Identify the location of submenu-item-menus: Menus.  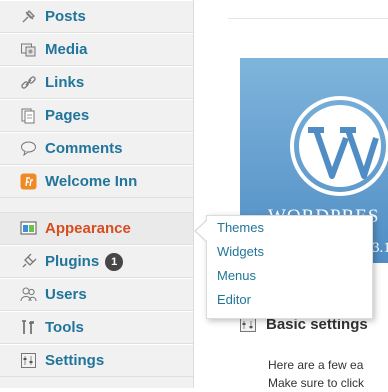
(289, 276).